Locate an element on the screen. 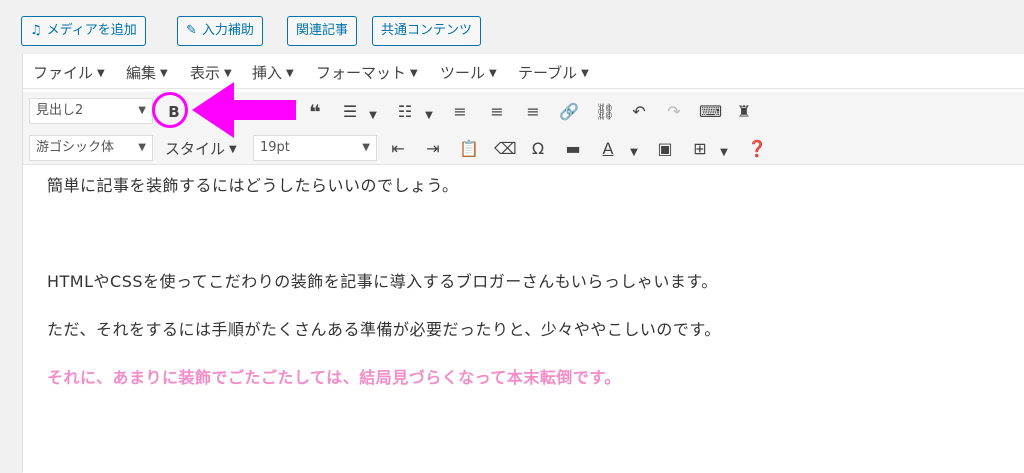 Image resolution: width=1024 pixels, height=473 pixels. keyboard-icon: ⌨ is located at coordinates (710, 112).